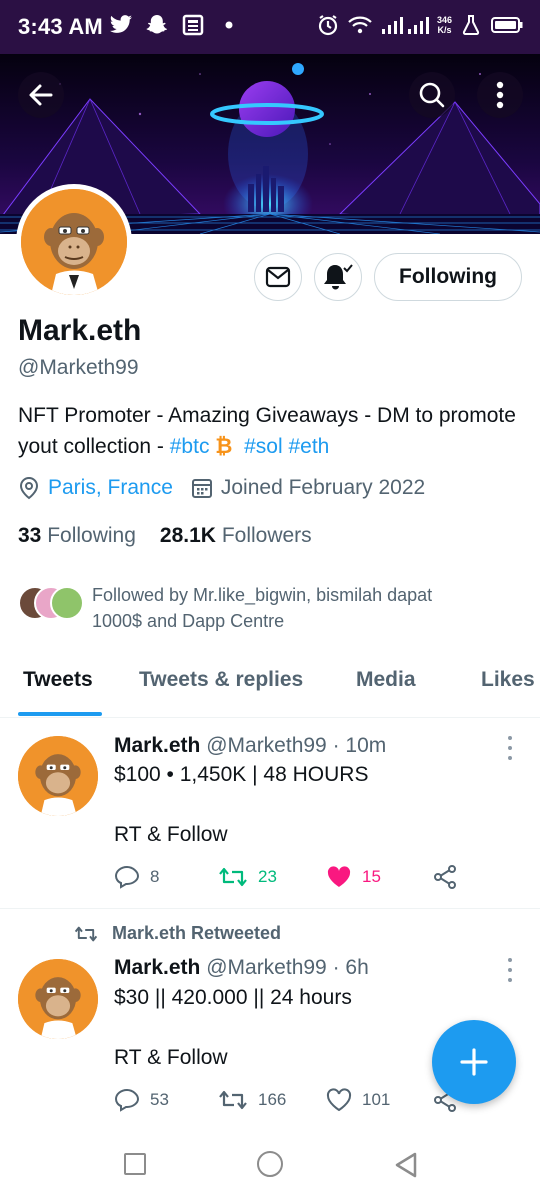 Image resolution: width=540 pixels, height=1200 pixels. What do you see at coordinates (177, 933) in the screenshot?
I see `retweeted-indicator: Mark.eth Retweeted` at bounding box center [177, 933].